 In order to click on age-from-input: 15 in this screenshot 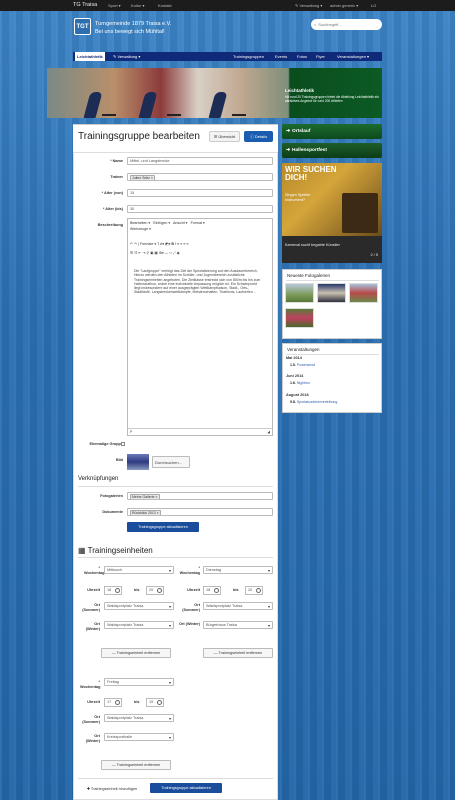, I will do `click(200, 193)`.